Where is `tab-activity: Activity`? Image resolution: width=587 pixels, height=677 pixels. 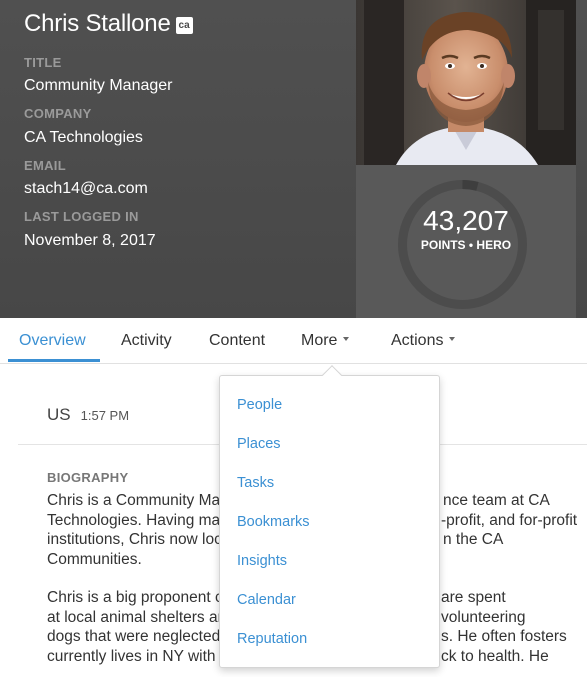 tab-activity: Activity is located at coordinates (146, 341).